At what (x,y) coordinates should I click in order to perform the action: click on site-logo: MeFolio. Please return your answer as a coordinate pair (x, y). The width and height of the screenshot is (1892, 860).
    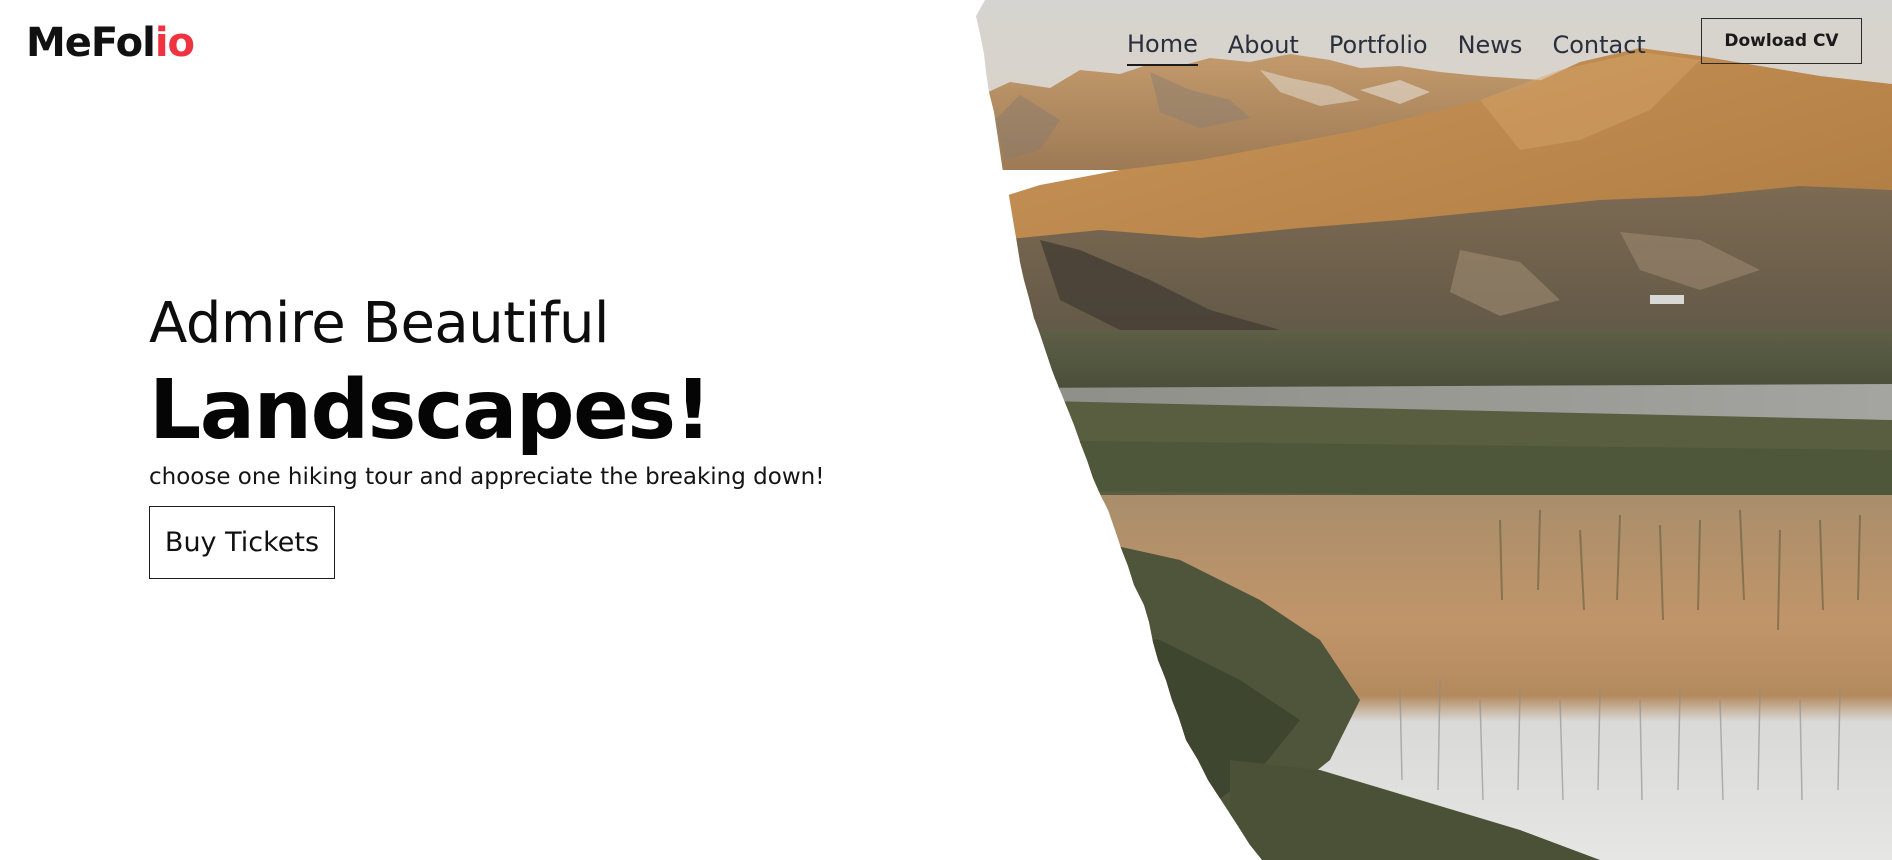
    Looking at the image, I should click on (110, 43).